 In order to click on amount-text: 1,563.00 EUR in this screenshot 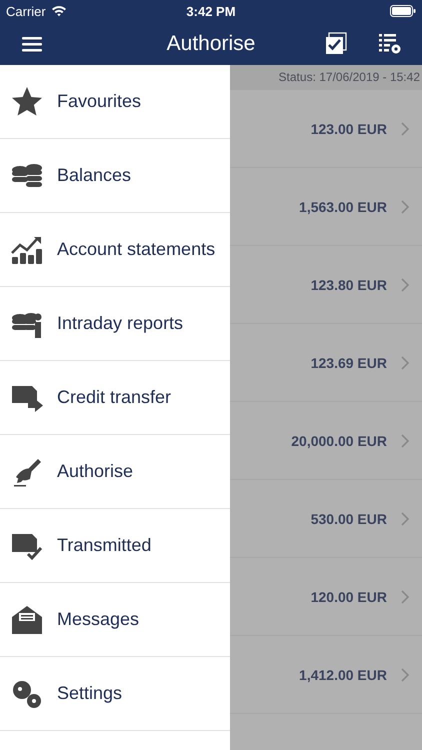, I will do `click(343, 206)`.